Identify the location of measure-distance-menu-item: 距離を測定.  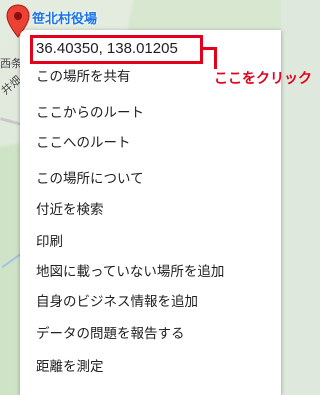
(70, 367).